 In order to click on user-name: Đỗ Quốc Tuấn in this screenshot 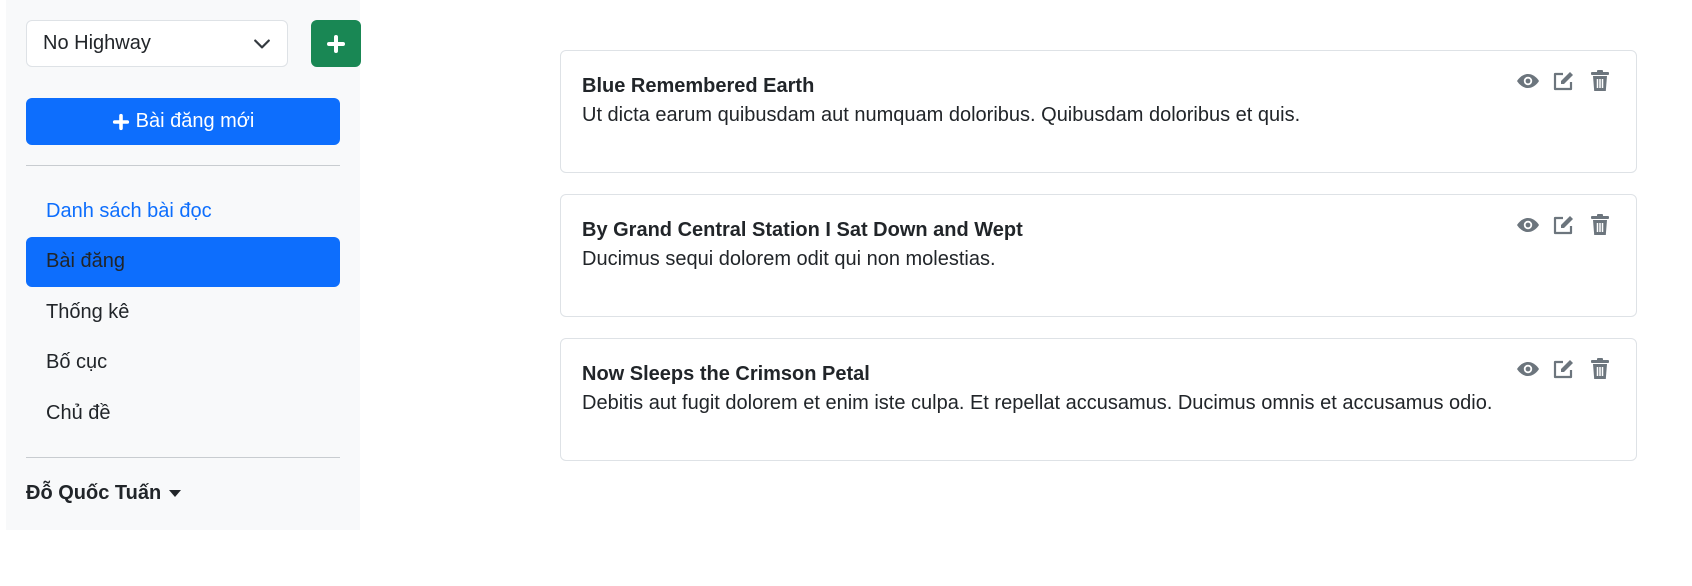, I will do `click(94, 493)`.